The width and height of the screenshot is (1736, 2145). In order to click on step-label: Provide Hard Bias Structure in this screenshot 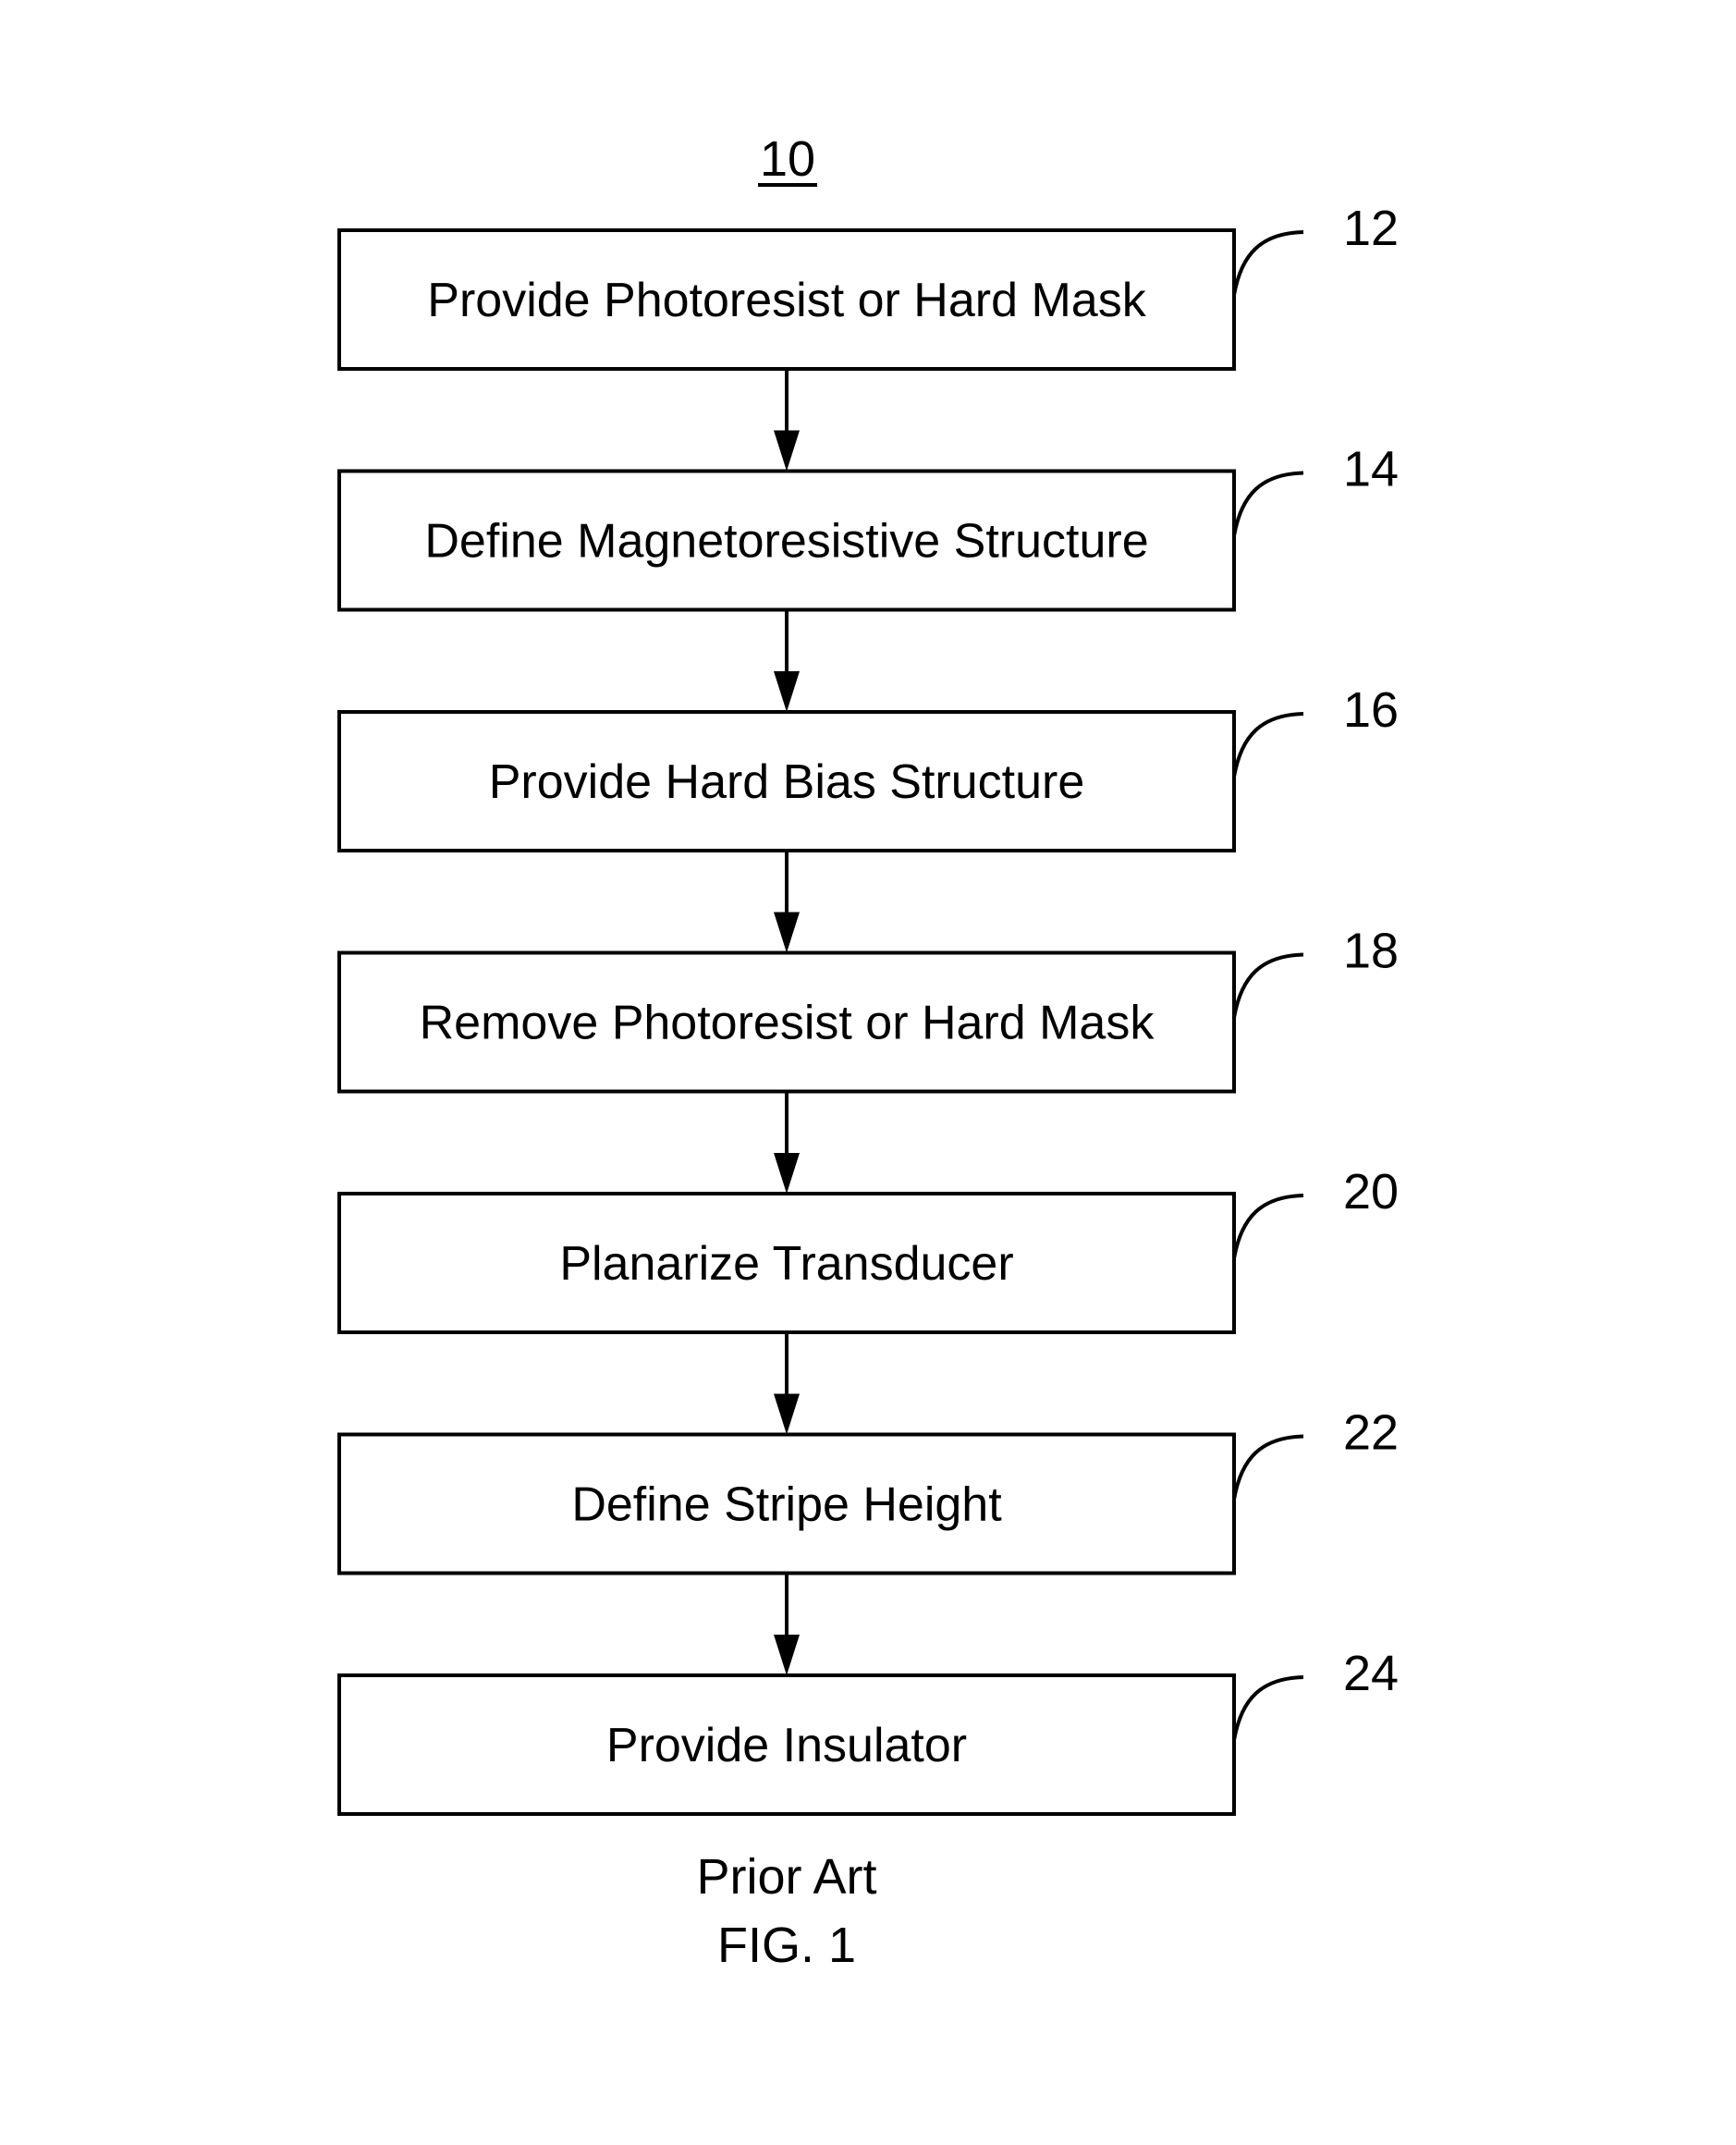, I will do `click(787, 782)`.